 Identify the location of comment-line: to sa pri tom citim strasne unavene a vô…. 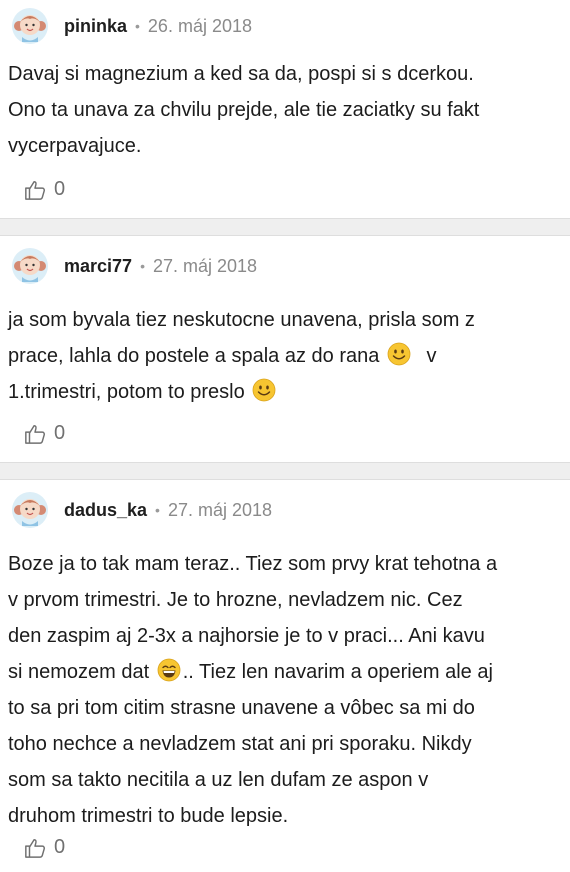
(241, 708).